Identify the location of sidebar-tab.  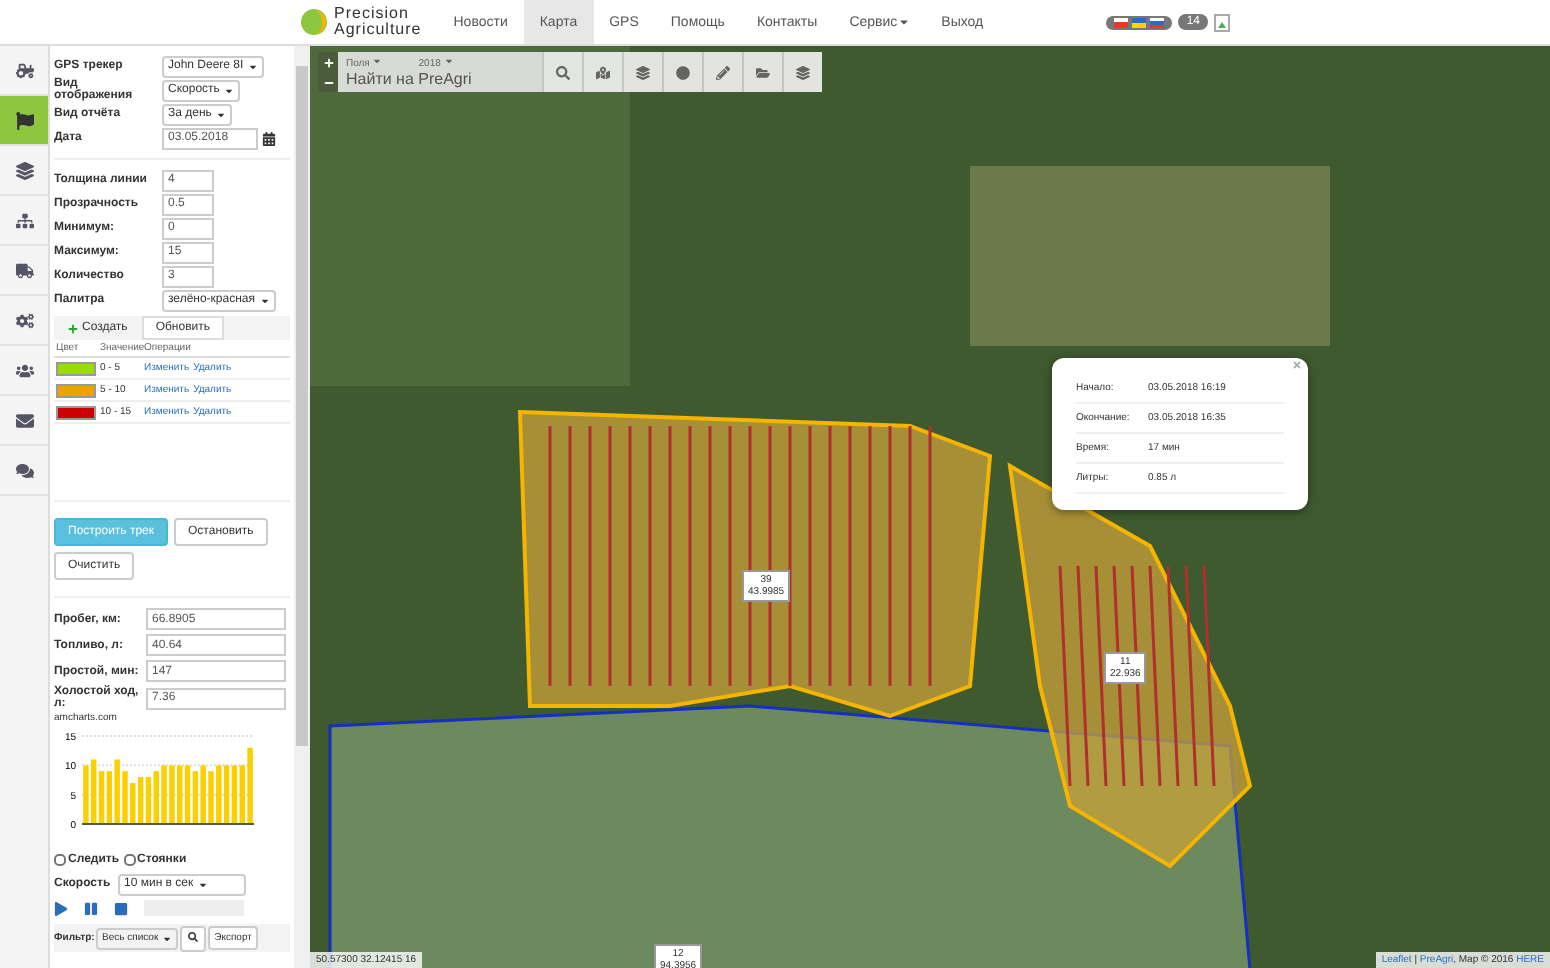
(24, 121).